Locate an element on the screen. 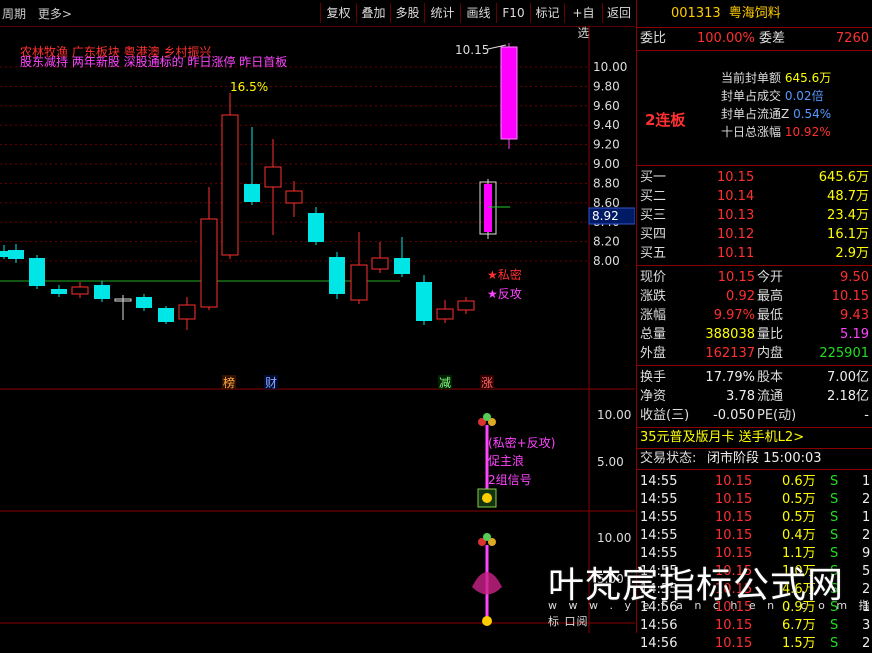 The width and height of the screenshot is (872, 653). f10-button: F10 is located at coordinates (513, 13).